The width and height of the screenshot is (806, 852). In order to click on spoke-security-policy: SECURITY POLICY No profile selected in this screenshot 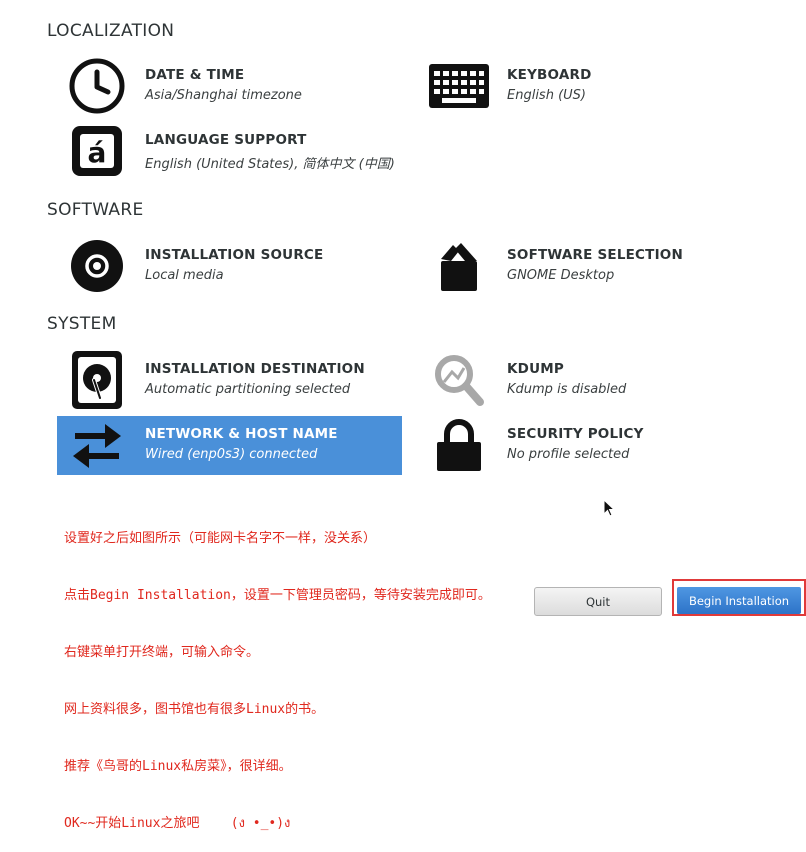, I will do `click(591, 445)`.